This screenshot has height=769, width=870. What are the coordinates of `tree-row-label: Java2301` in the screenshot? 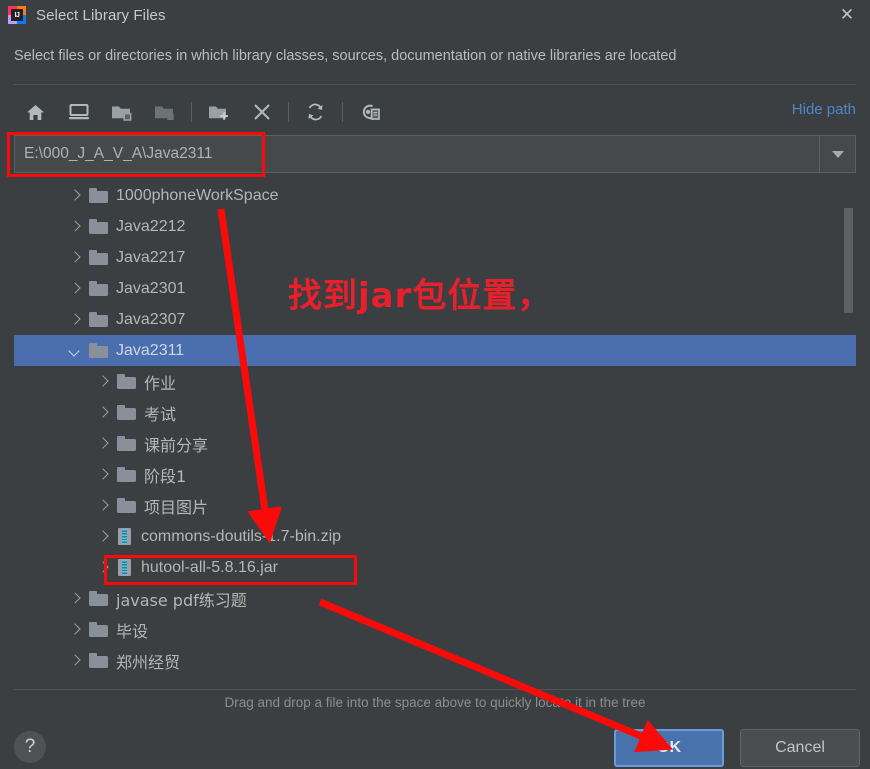 It's located at (151, 288).